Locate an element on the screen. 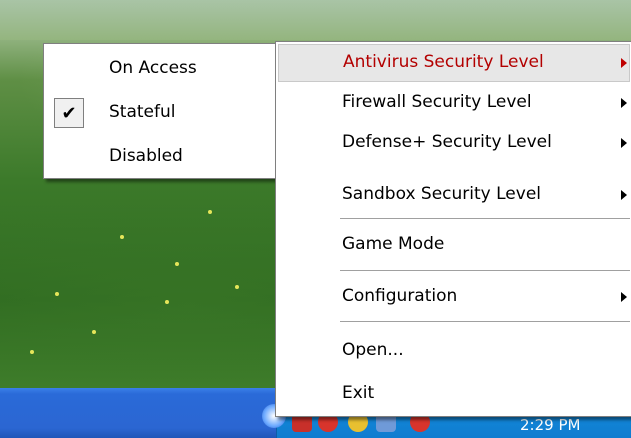 The width and height of the screenshot is (631, 438). menu-item-game-mode: Game Mode is located at coordinates (454, 245).